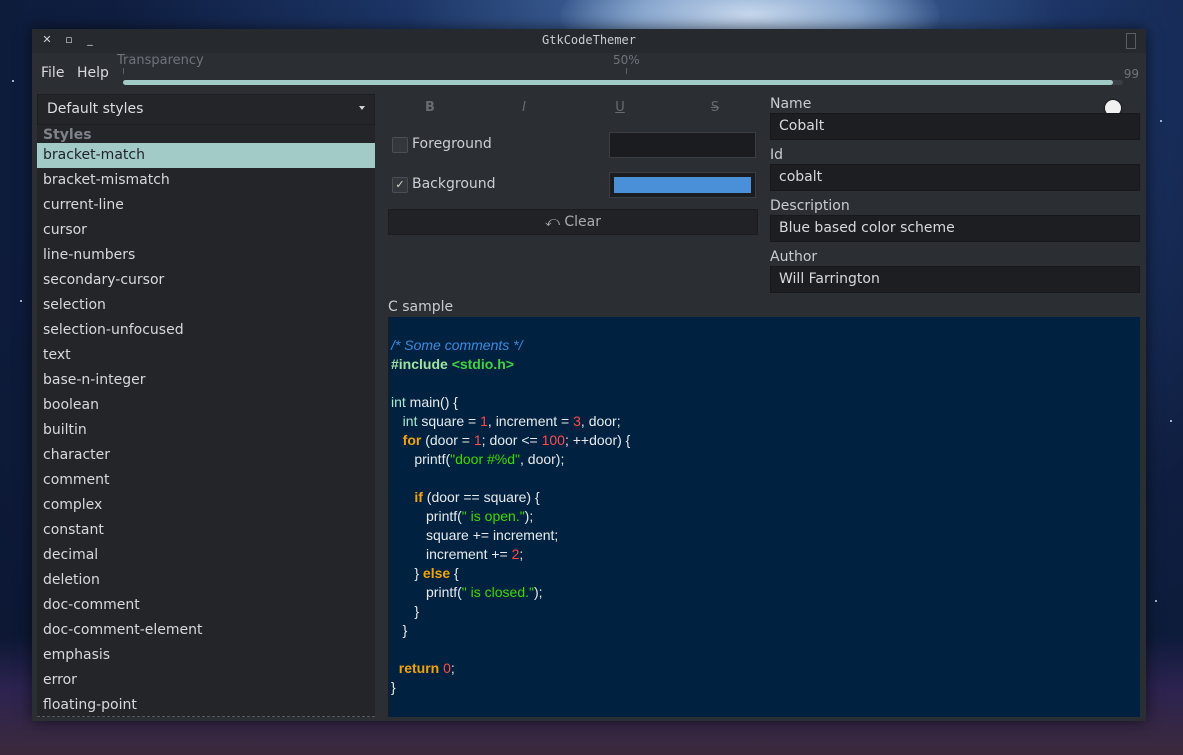  I want to click on style-list-item: comment, so click(206, 480).